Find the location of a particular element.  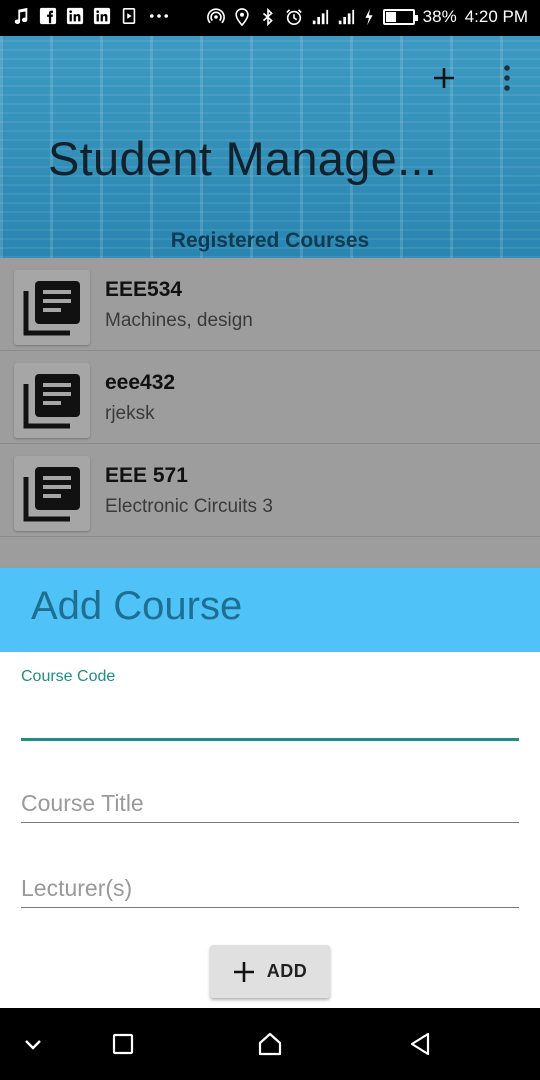

list-item: EEE 571 Electronic Circuits 3 is located at coordinates (270, 490).